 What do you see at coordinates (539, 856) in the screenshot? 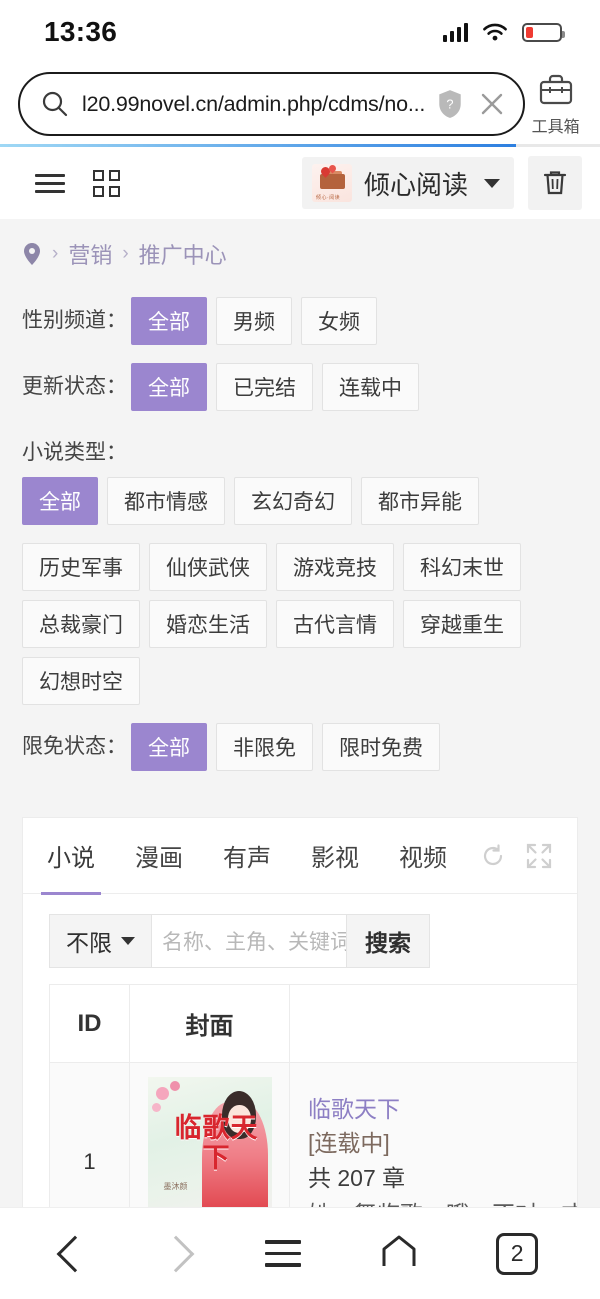
I see `fullscreen-expand-icon` at bounding box center [539, 856].